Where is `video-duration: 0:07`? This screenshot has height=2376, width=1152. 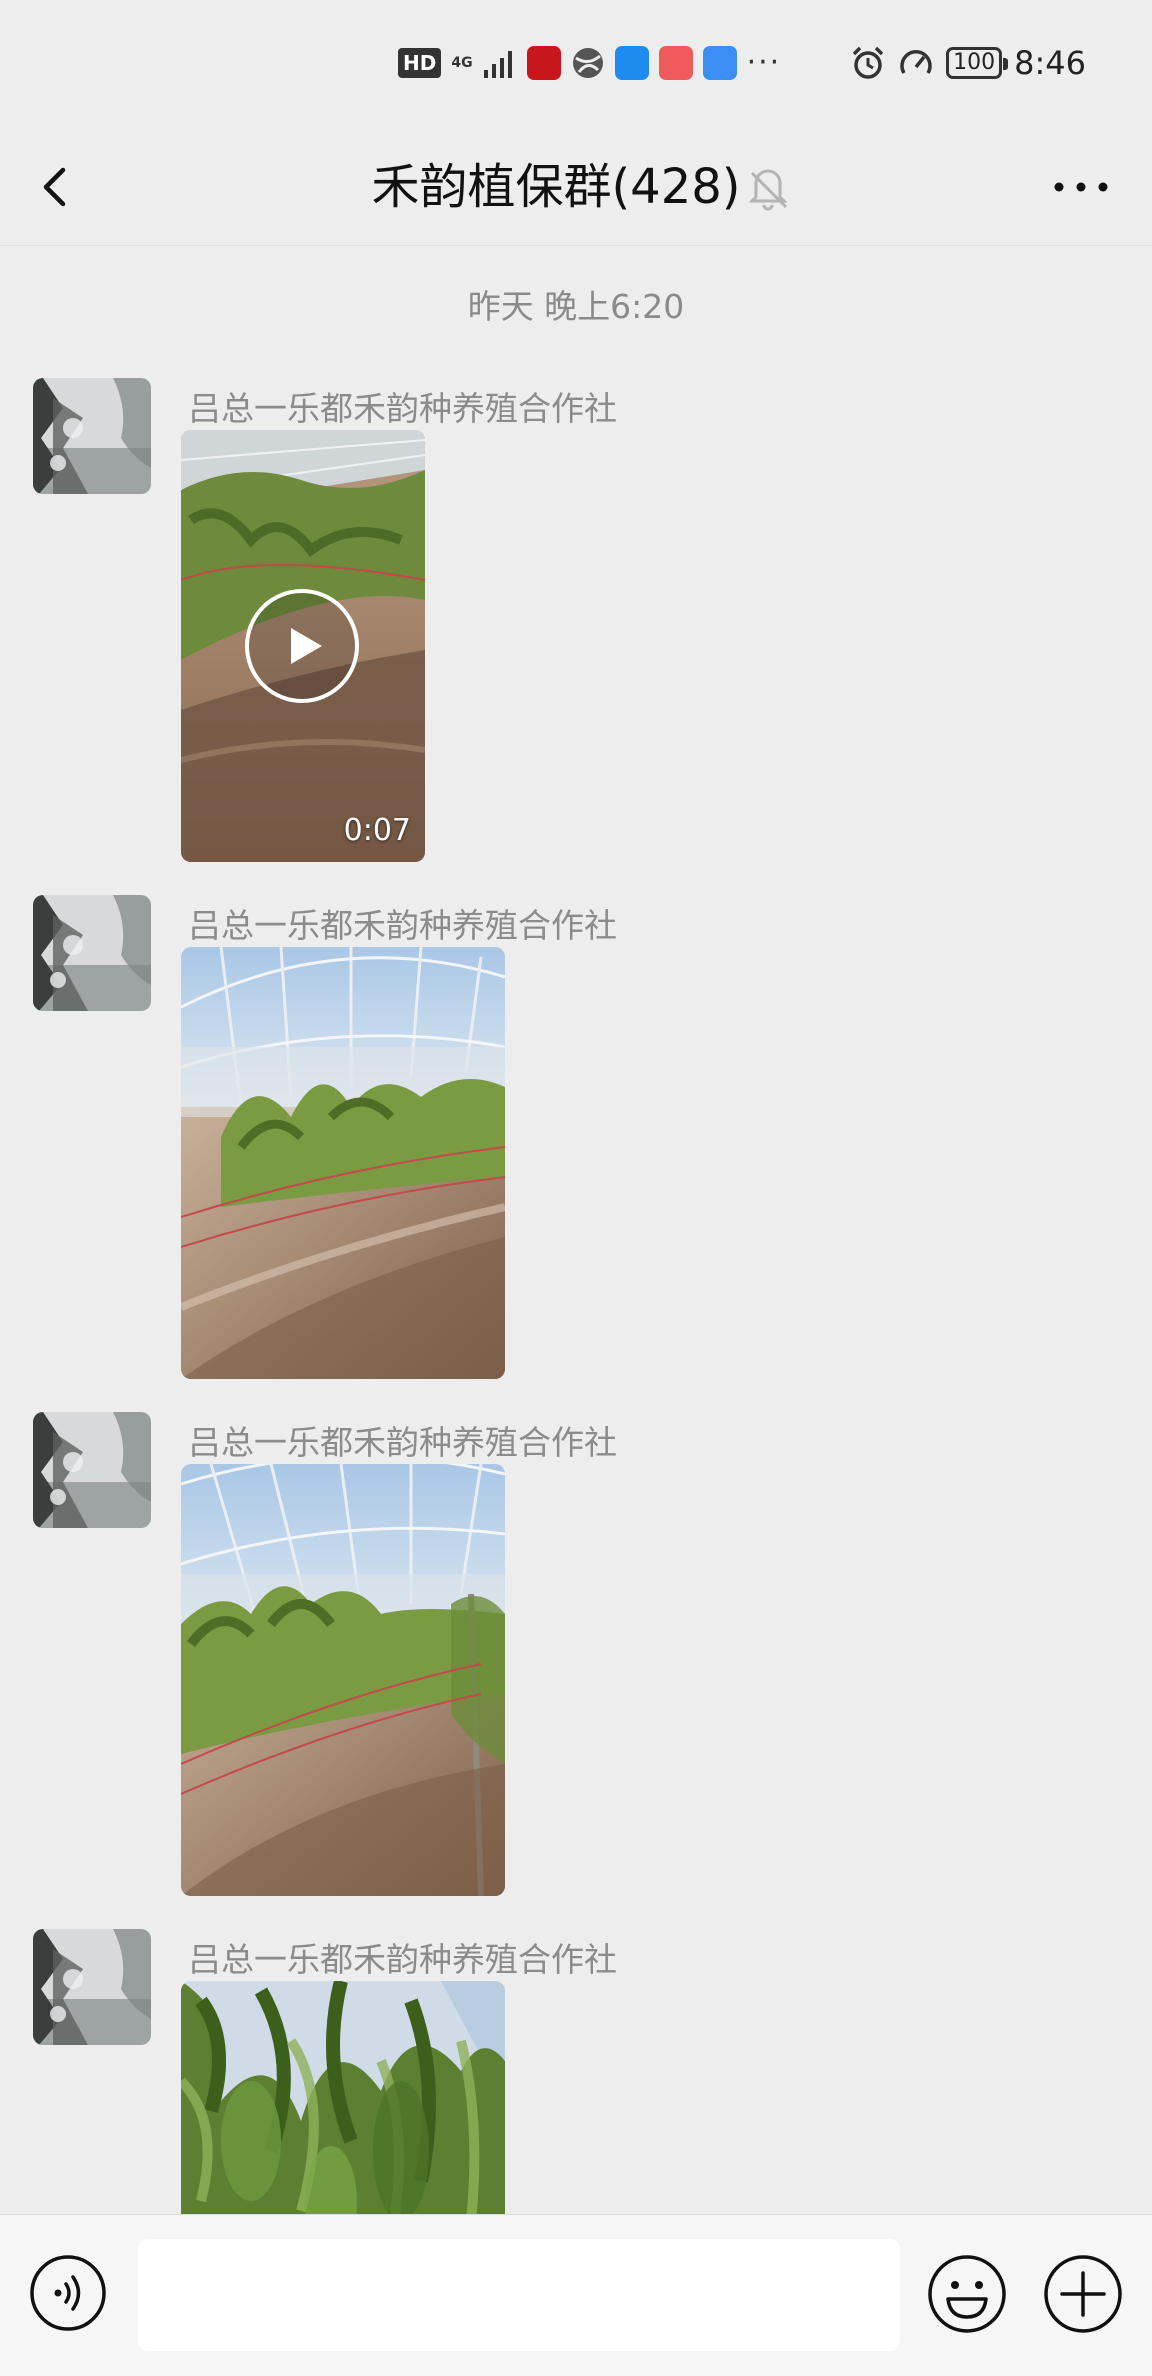
video-duration: 0:07 is located at coordinates (377, 830).